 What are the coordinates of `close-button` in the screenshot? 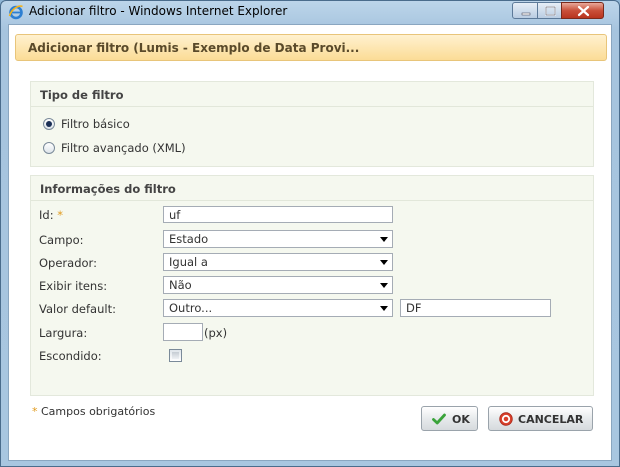 It's located at (582, 10).